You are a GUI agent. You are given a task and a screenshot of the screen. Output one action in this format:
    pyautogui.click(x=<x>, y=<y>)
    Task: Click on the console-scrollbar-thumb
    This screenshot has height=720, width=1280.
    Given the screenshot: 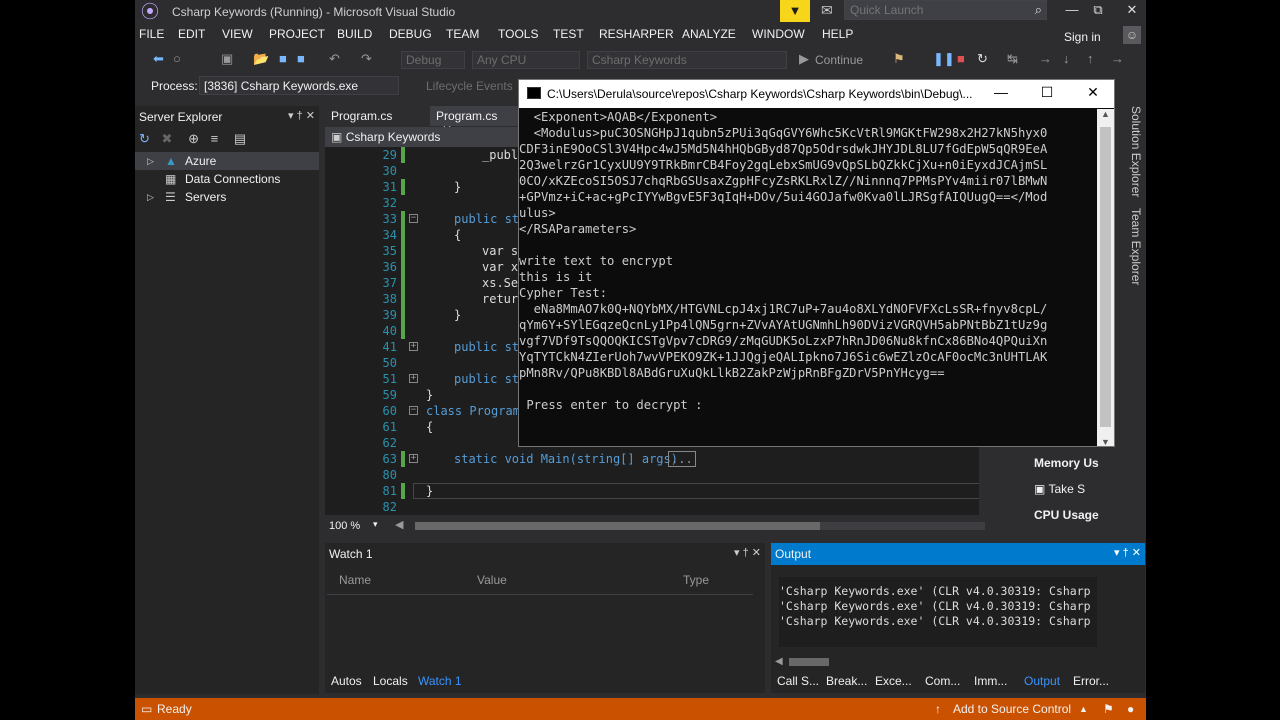 What is the action you would take?
    pyautogui.click(x=1105, y=277)
    